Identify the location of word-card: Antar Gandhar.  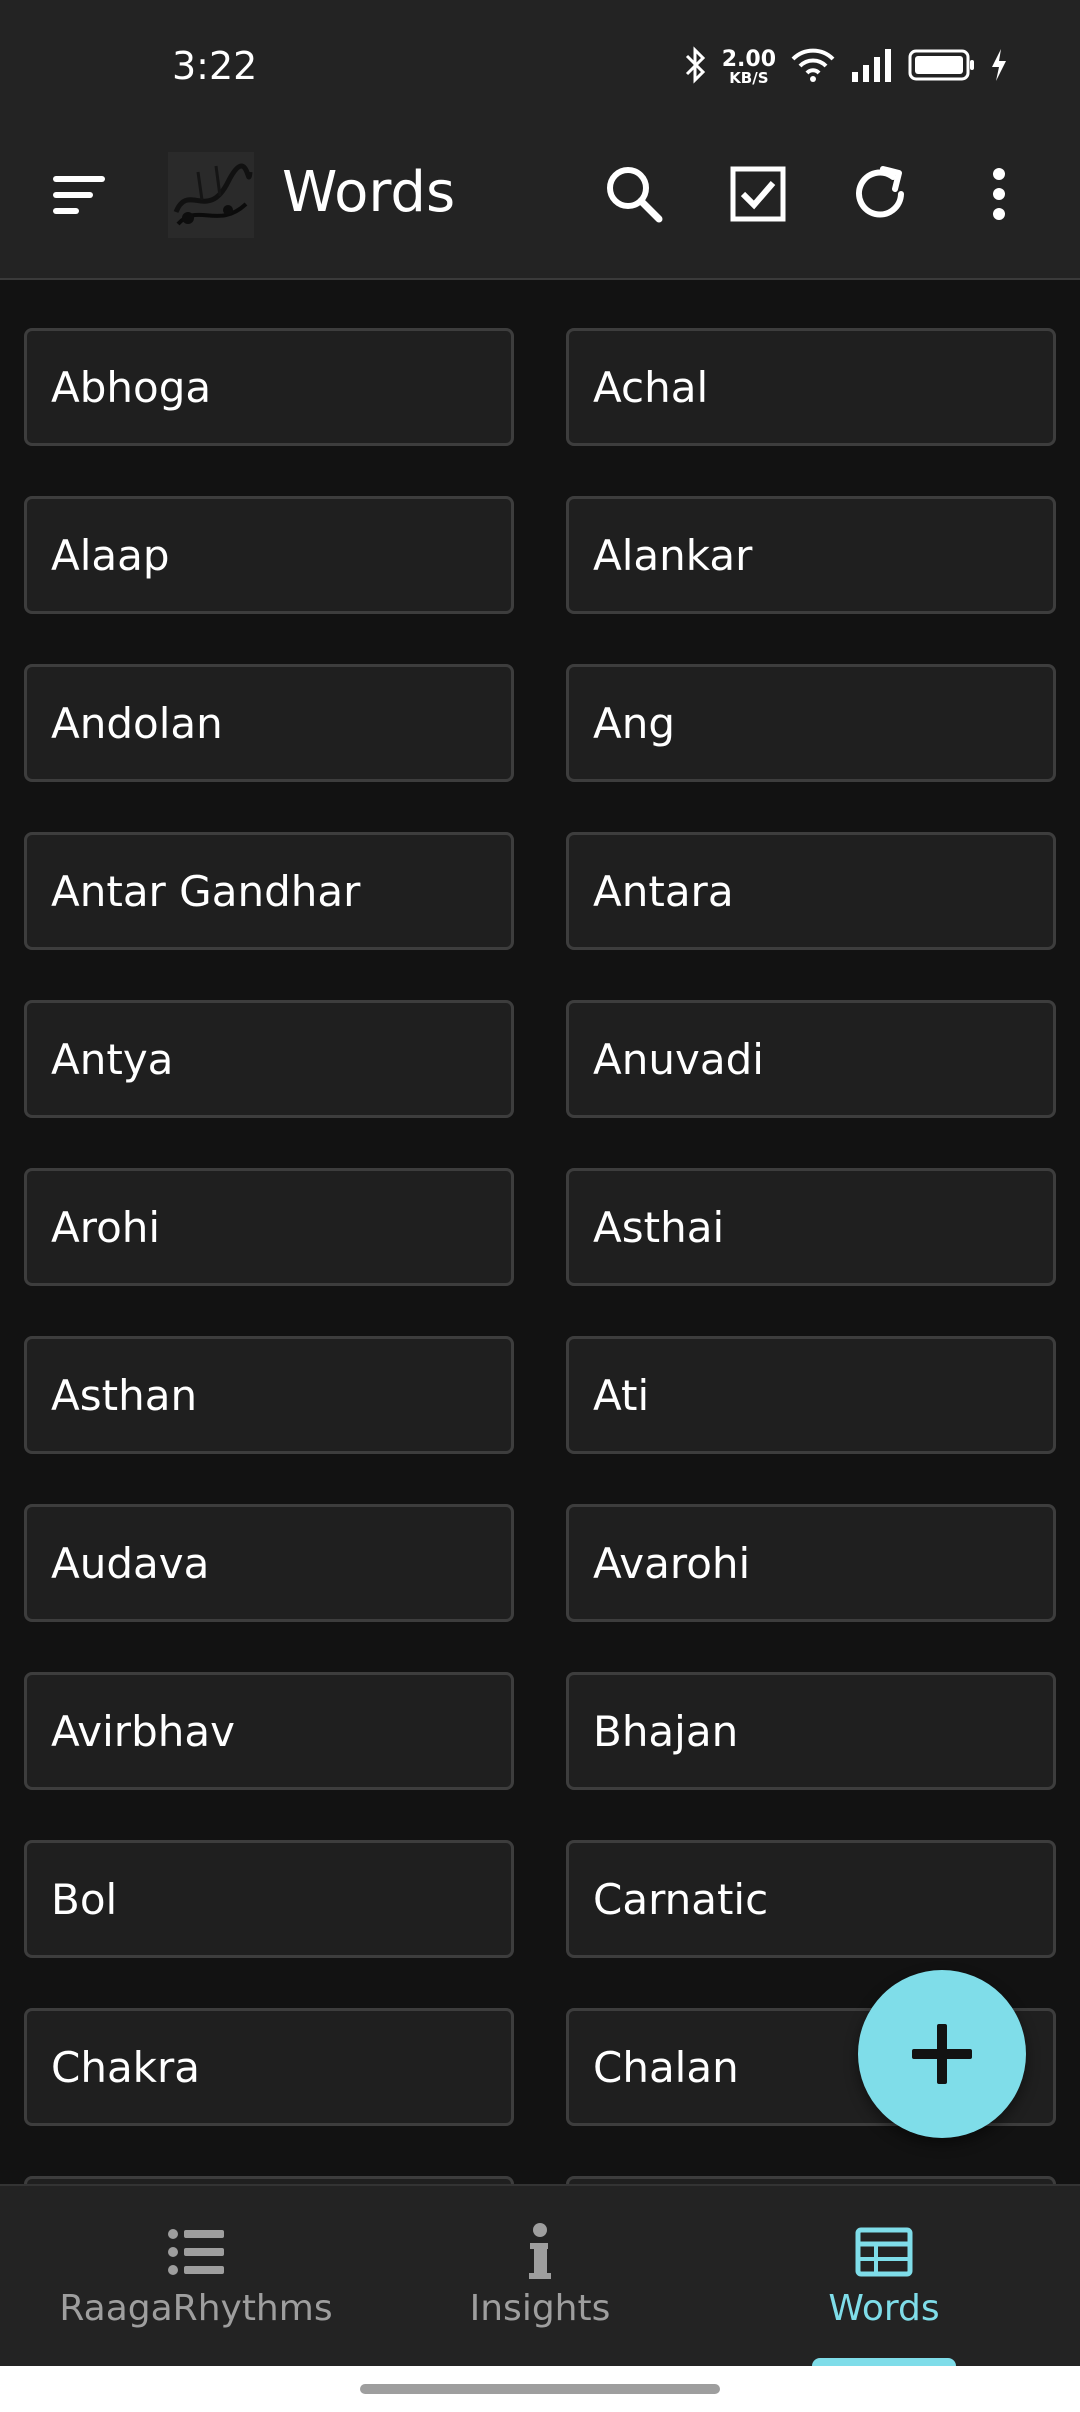
(269, 891).